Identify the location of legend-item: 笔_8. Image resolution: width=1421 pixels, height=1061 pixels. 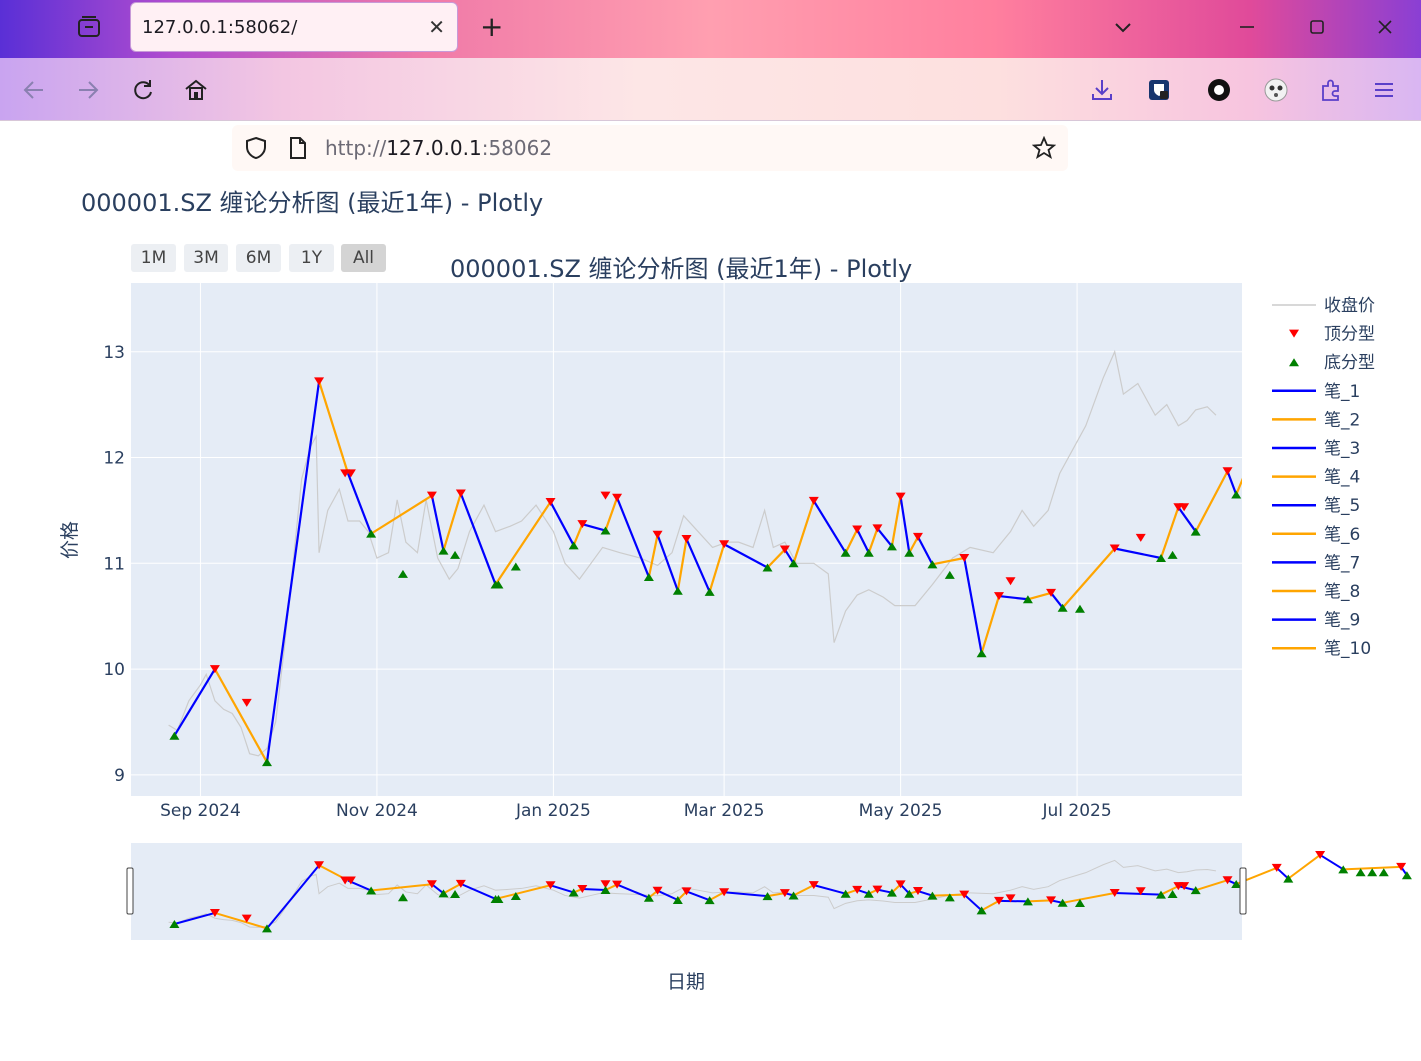
(1316, 592).